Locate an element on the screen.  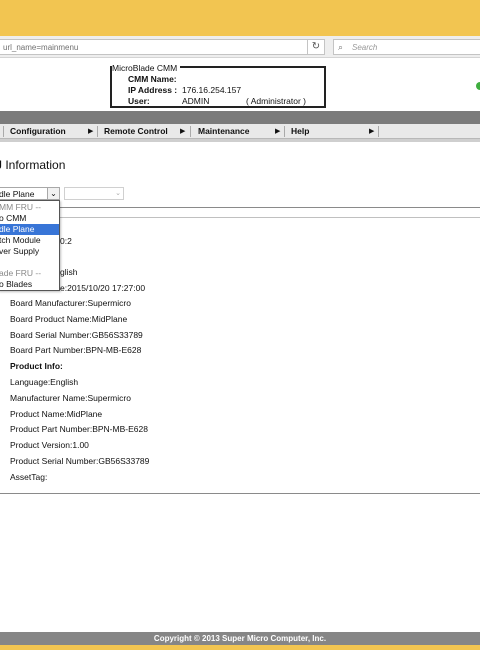
fru-field-row: Board Serial Number:GB56S33789 is located at coordinates (76, 334).